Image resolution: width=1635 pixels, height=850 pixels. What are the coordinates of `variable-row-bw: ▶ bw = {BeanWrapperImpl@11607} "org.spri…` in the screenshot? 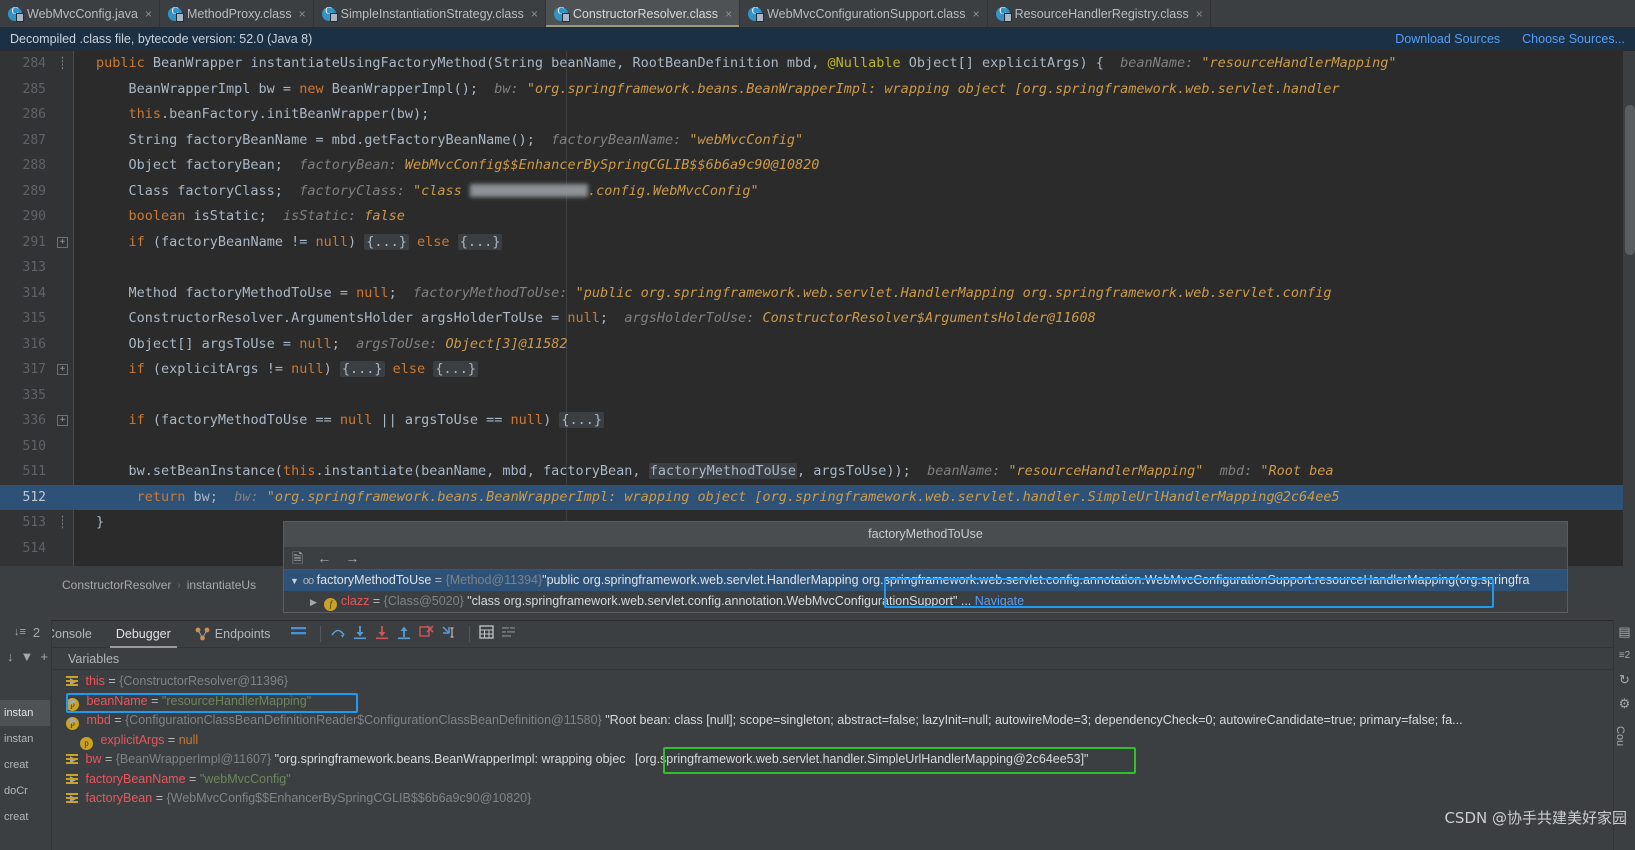 It's located at (833, 760).